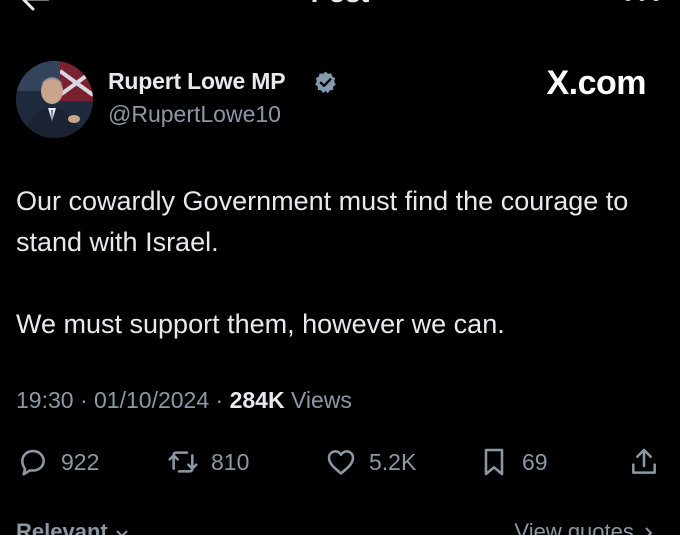 The image size is (680, 535). Describe the element at coordinates (58, 462) in the screenshot. I see `reply-button: 922` at that location.